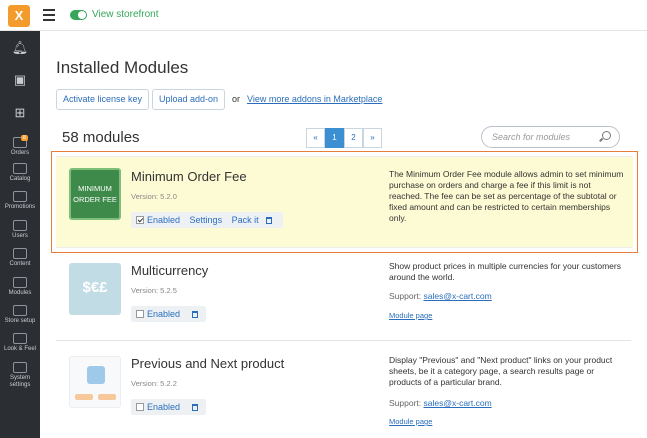  Describe the element at coordinates (20, 168) in the screenshot. I see `catalog-icon` at that location.